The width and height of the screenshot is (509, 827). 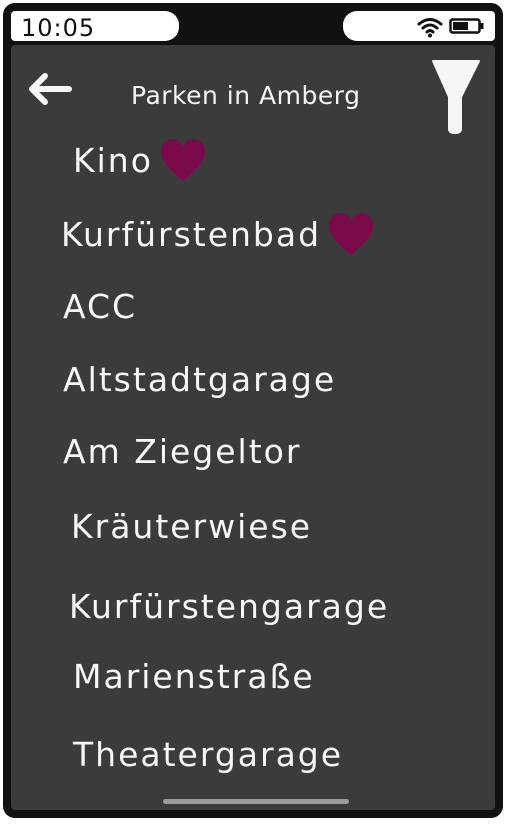 I want to click on parking-name: Marienstraße, so click(x=194, y=676).